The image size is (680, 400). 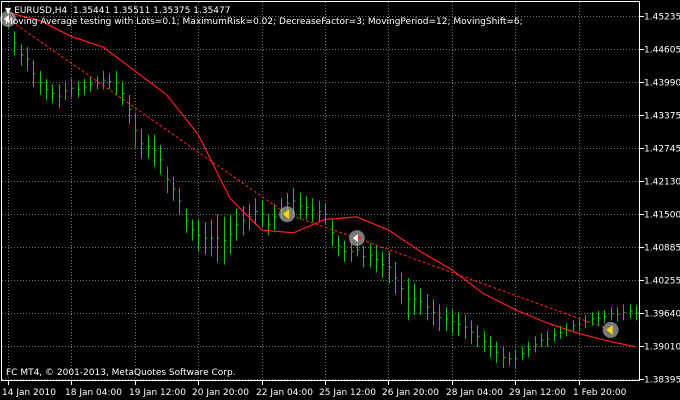 I want to click on price-label: 1.39010, so click(x=662, y=348).